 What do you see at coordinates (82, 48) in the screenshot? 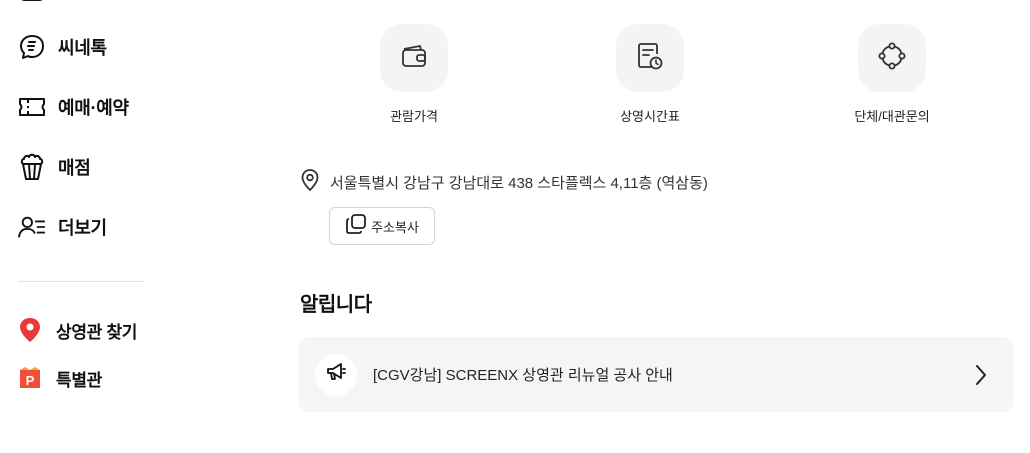
I see `sidebar-item-label: 씨네톡` at bounding box center [82, 48].